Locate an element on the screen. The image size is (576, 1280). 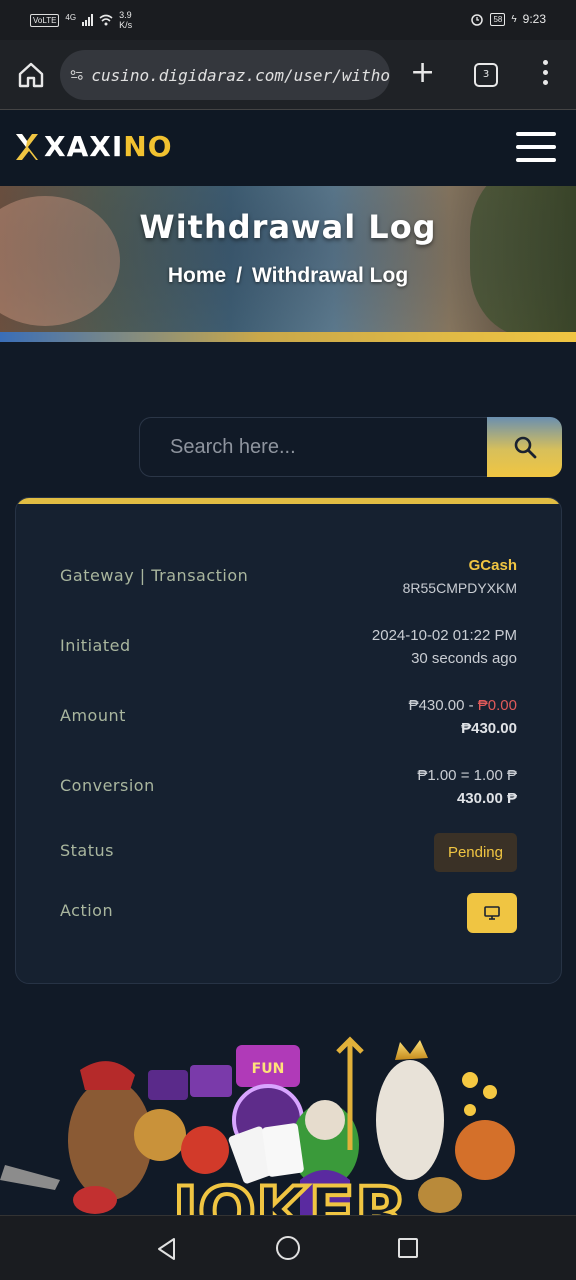
gateway-label: Gateway | Transaction is located at coordinates (154, 575).